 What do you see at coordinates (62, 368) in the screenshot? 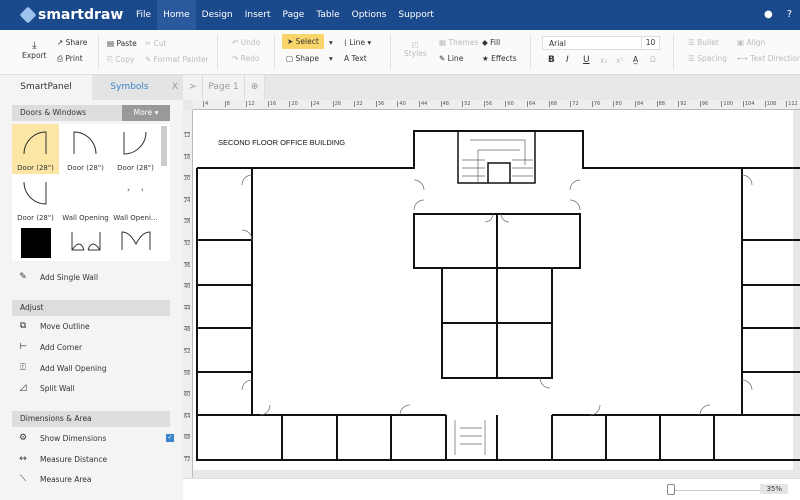
I see `add-wall-opening: ⍐ Add Wall Opening` at bounding box center [62, 368].